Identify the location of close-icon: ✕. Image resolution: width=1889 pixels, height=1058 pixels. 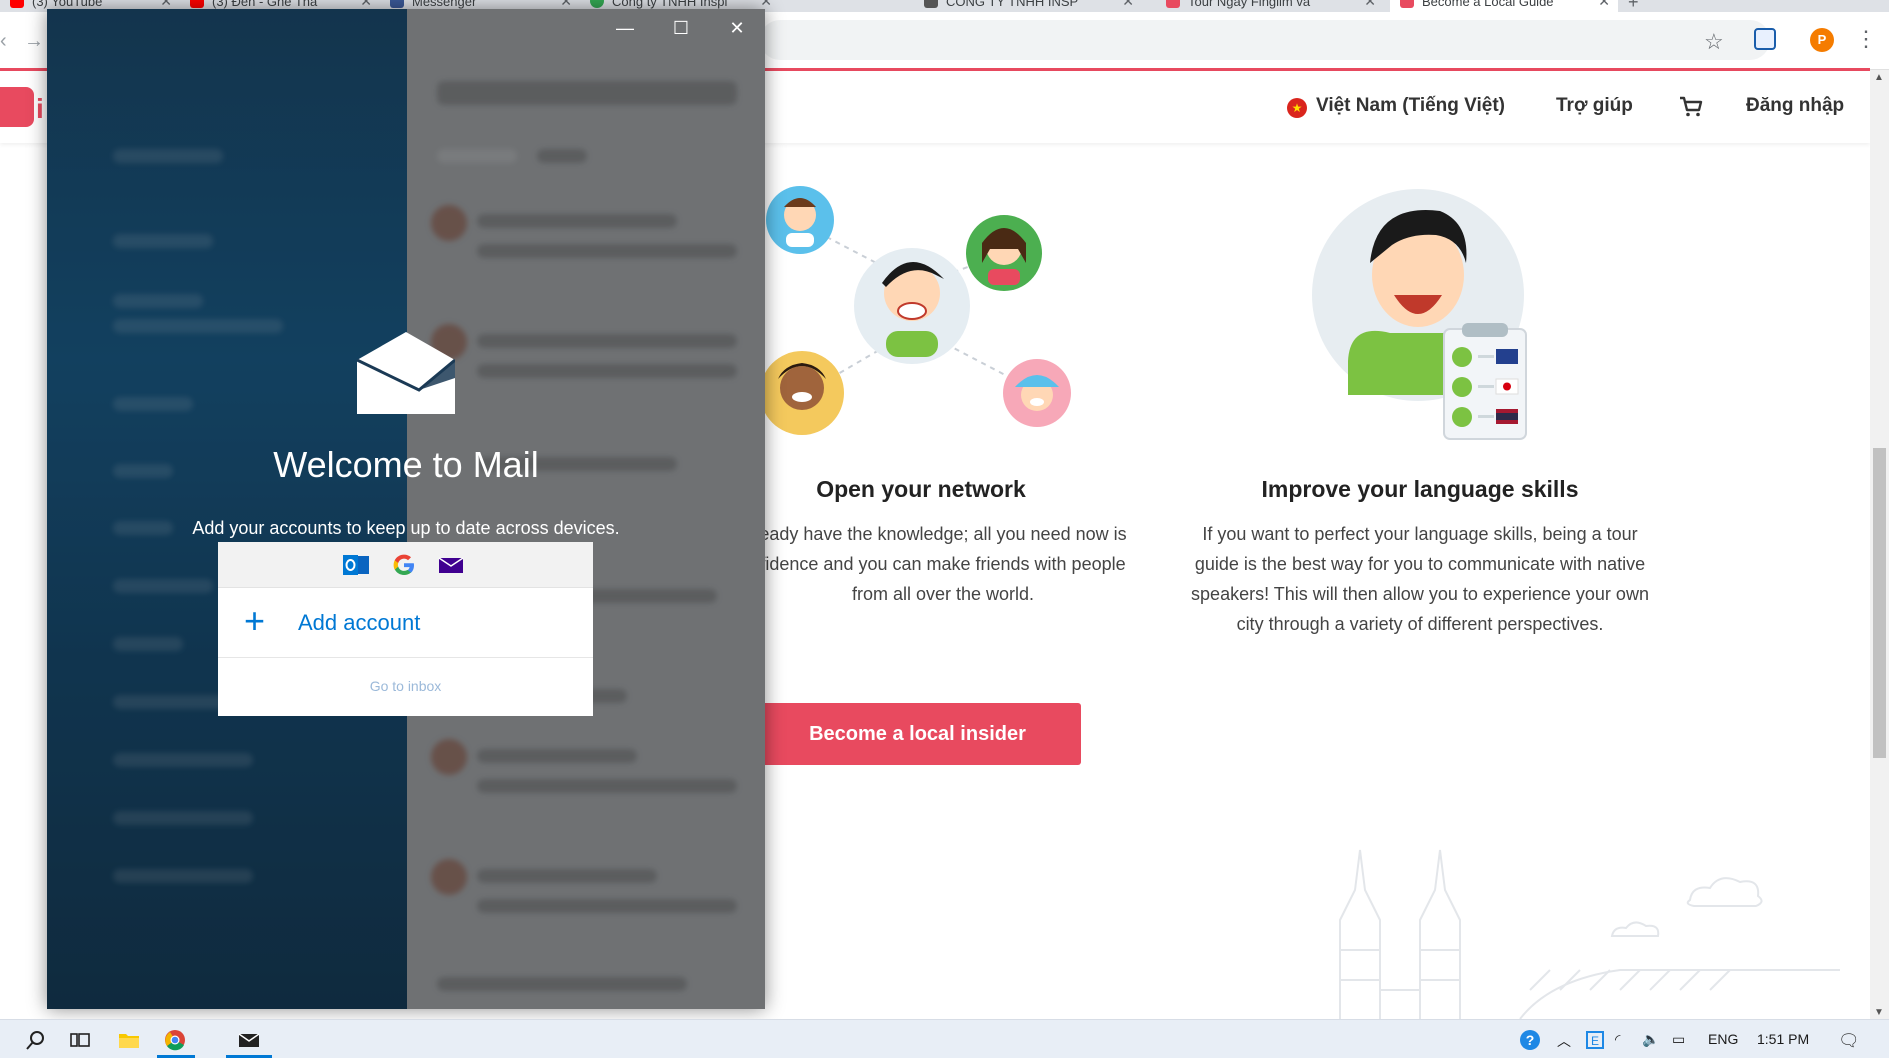
(737, 28).